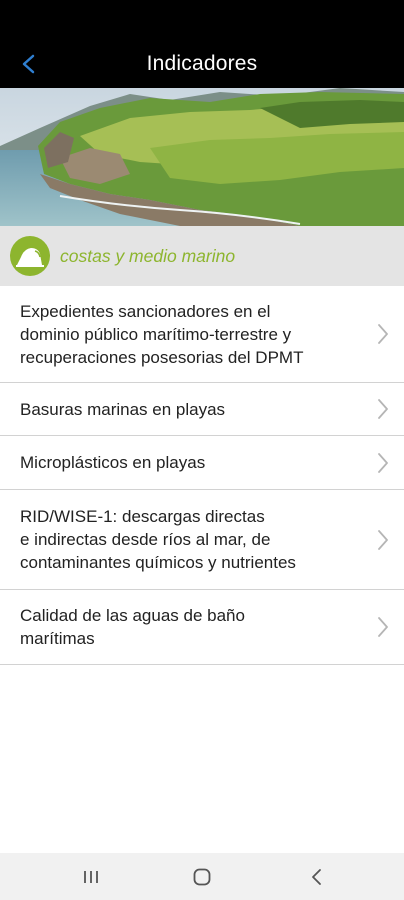 This screenshot has height=900, width=404. What do you see at coordinates (113, 462) in the screenshot?
I see `list-item-label: Microplásticos en playas` at bounding box center [113, 462].